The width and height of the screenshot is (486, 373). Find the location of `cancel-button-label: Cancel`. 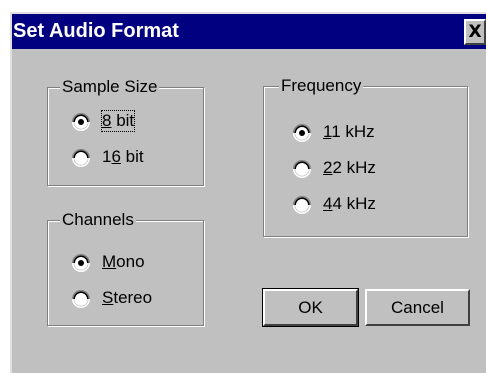

cancel-button-label: Cancel is located at coordinates (417, 307).